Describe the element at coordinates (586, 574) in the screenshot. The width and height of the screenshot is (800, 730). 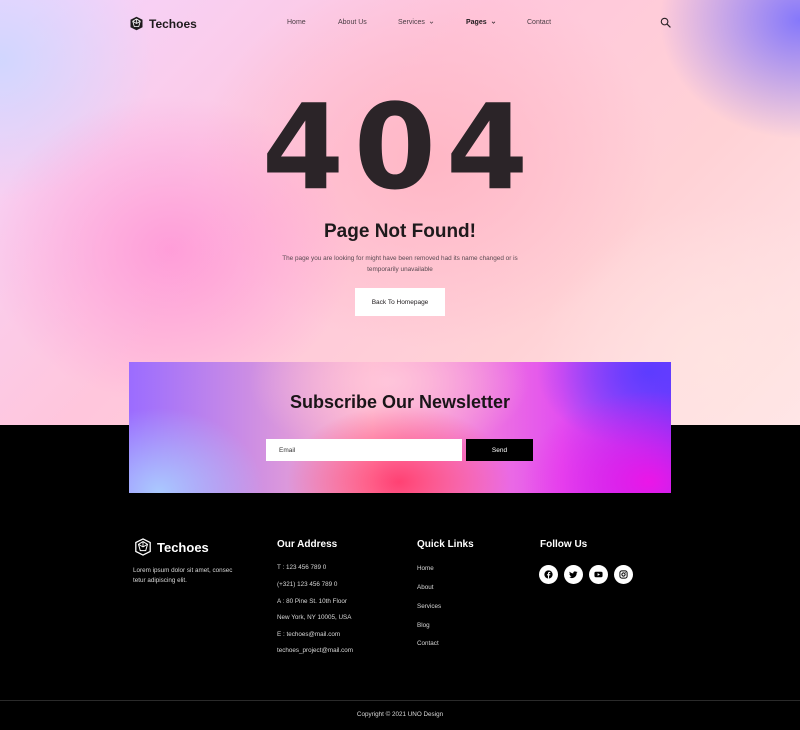
I see `social-links` at that location.